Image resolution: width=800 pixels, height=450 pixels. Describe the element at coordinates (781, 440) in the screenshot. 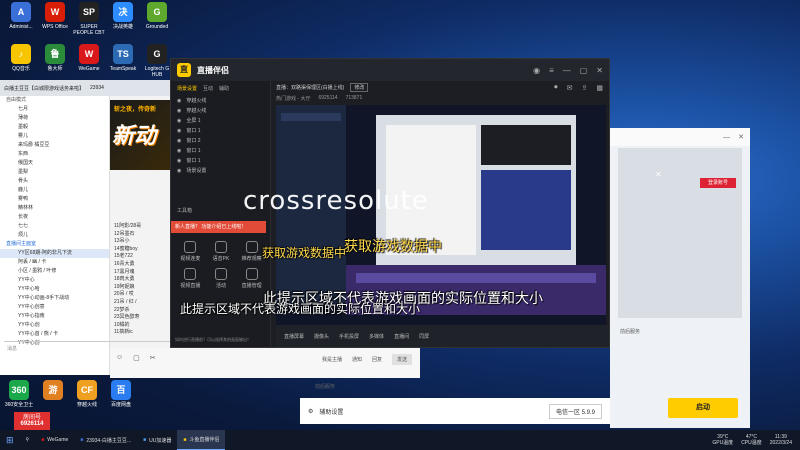

I see `clock: 11:39 2022/3/24` at that location.